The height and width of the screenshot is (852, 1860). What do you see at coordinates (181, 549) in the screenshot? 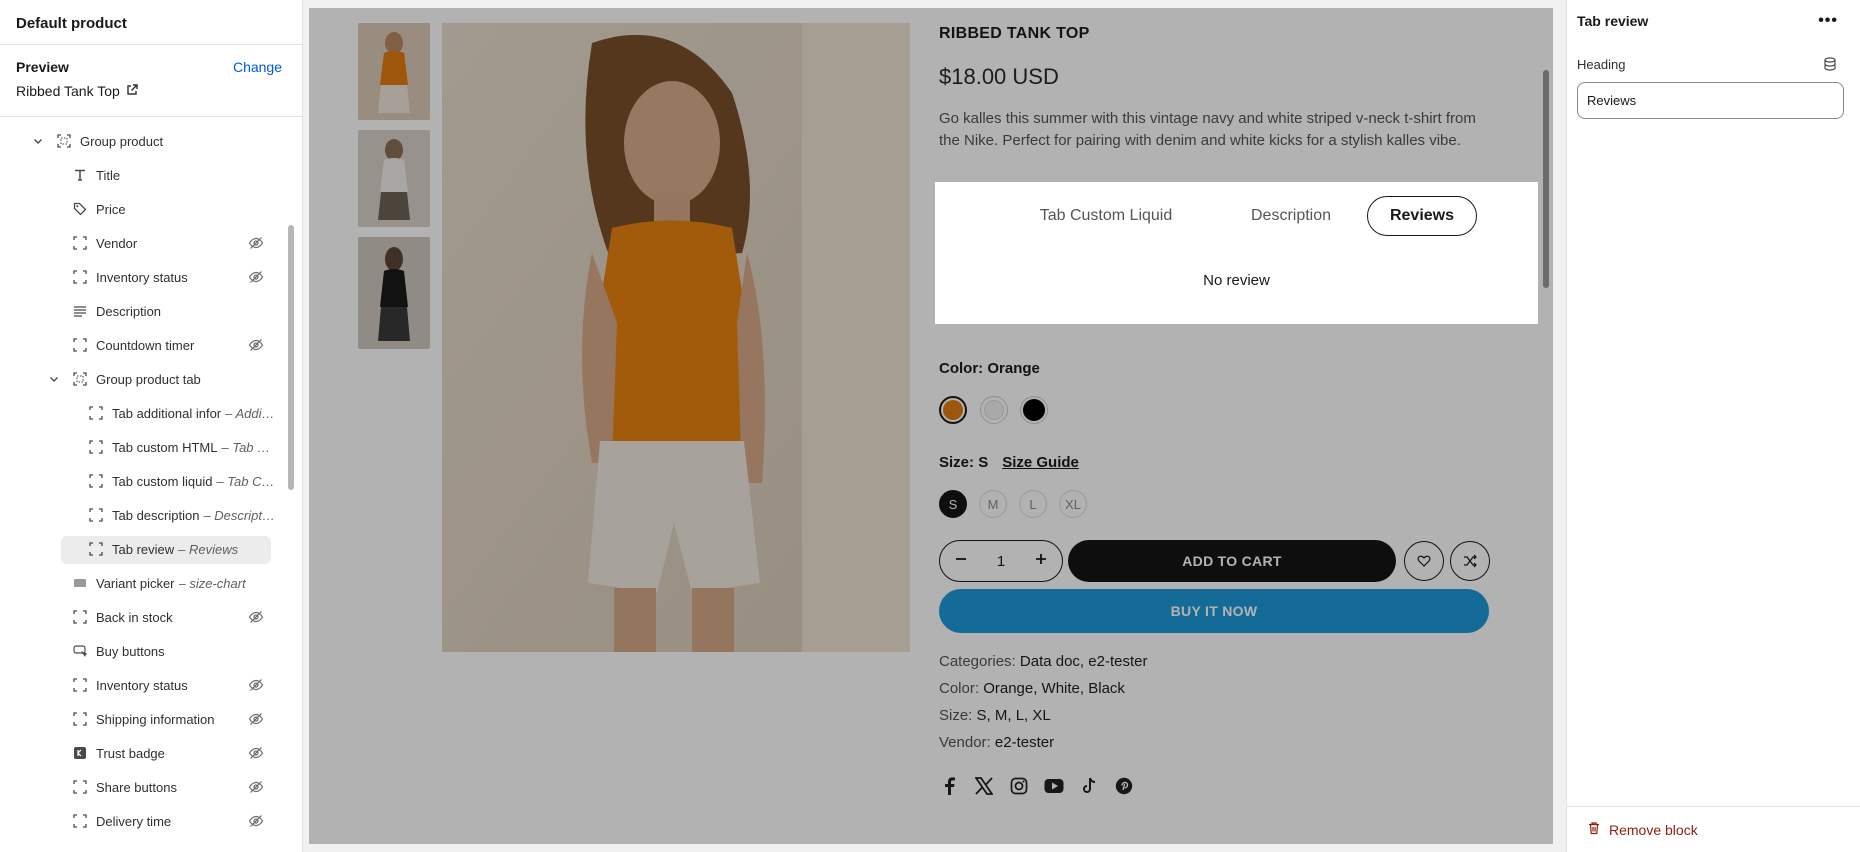
I see `block-tree-item: Tab review – Reviews` at bounding box center [181, 549].